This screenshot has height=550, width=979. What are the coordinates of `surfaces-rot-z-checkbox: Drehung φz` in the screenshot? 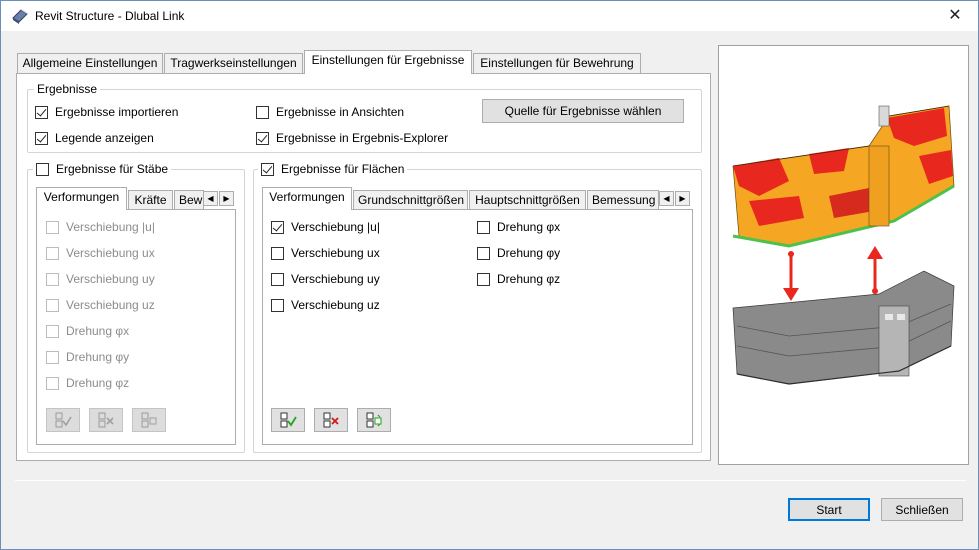 It's located at (518, 279).